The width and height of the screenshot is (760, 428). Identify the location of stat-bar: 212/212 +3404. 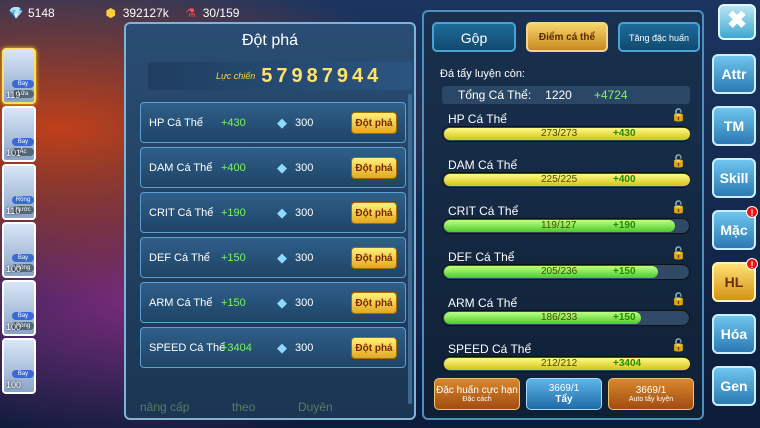
(566, 364).